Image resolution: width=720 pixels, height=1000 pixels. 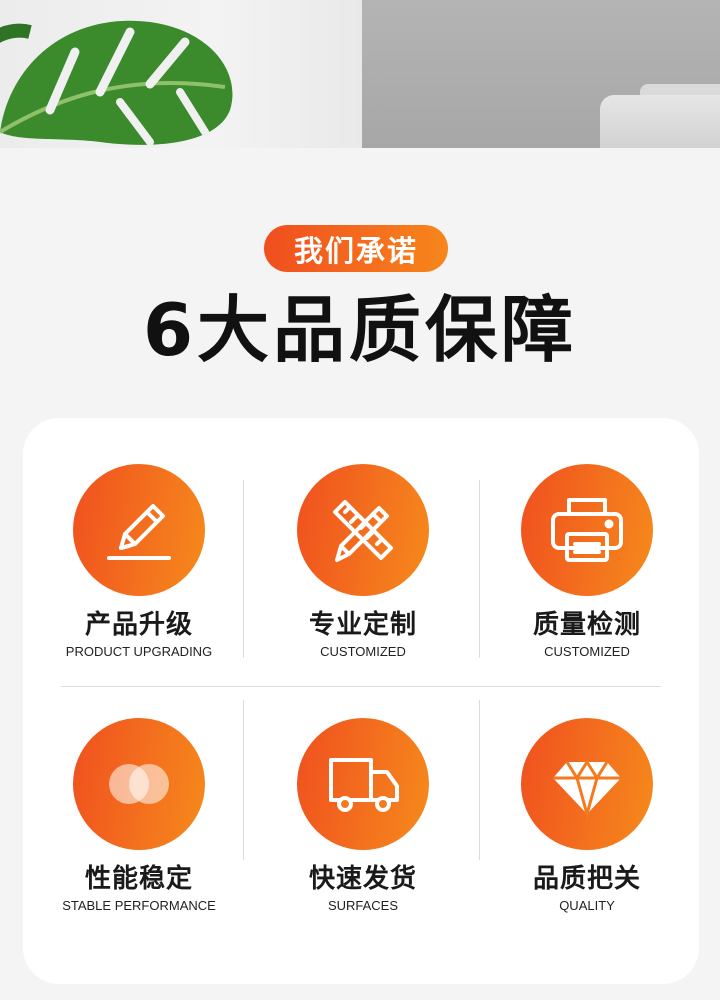 I want to click on feature-title: 性能稳定, so click(x=138, y=879).